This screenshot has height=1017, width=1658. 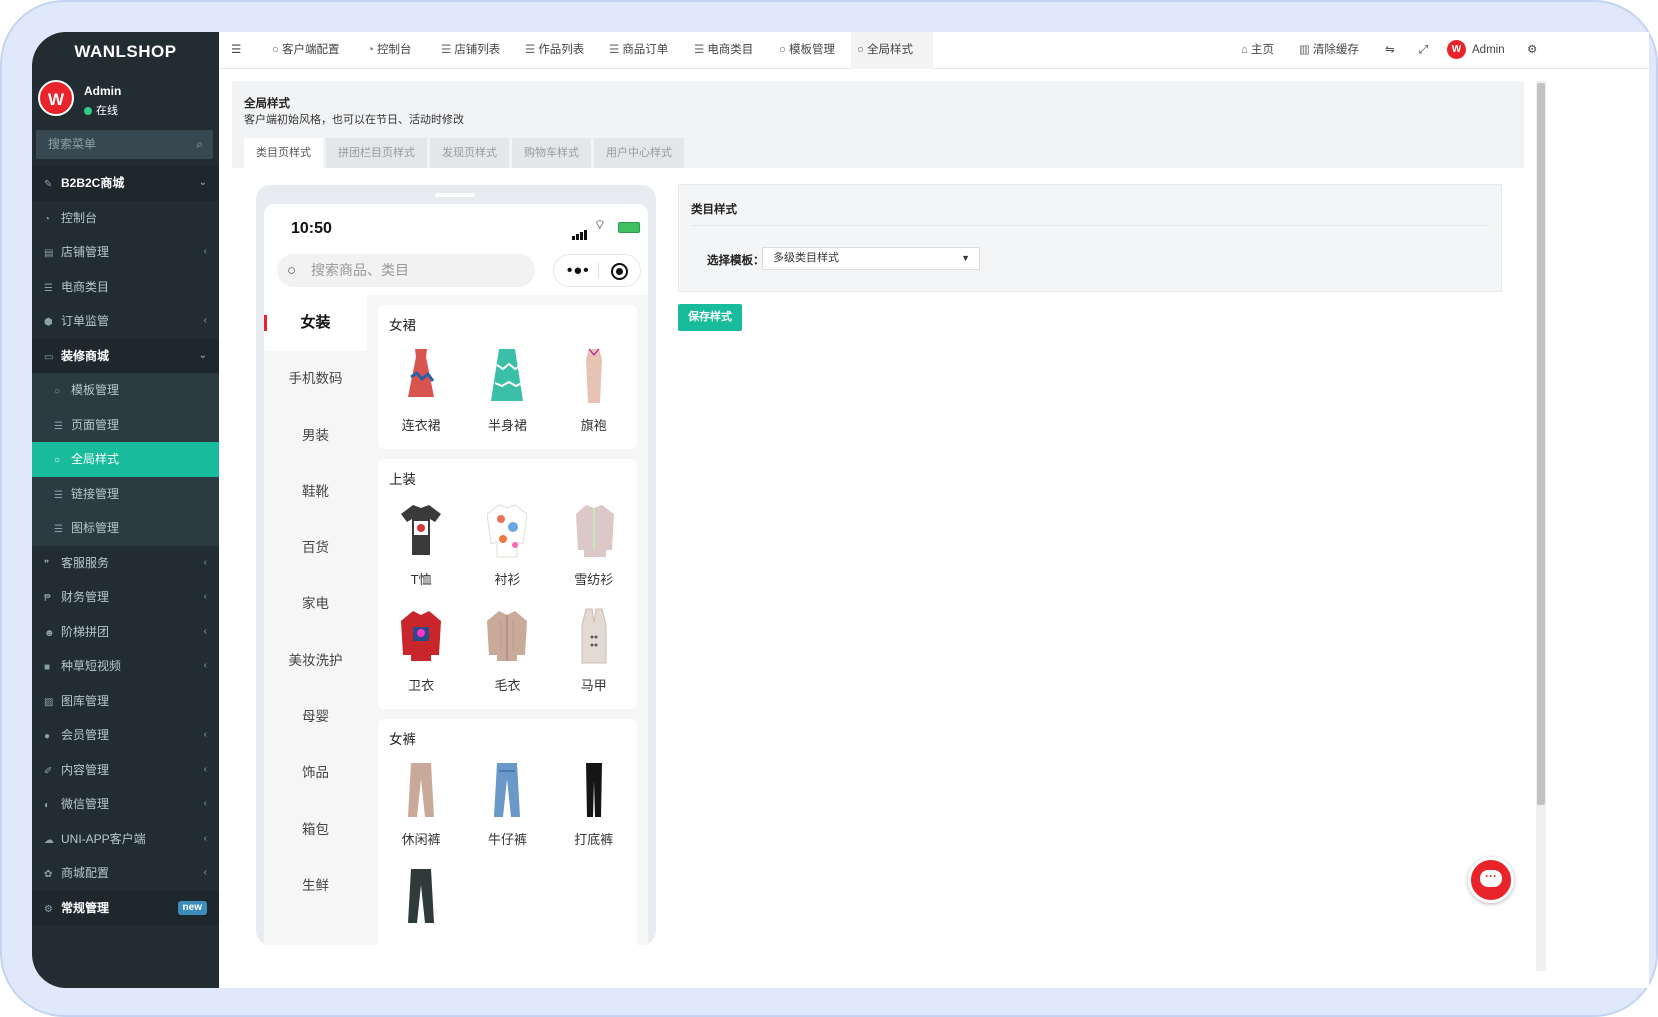 What do you see at coordinates (619, 271) in the screenshot?
I see `close-target-icon` at bounding box center [619, 271].